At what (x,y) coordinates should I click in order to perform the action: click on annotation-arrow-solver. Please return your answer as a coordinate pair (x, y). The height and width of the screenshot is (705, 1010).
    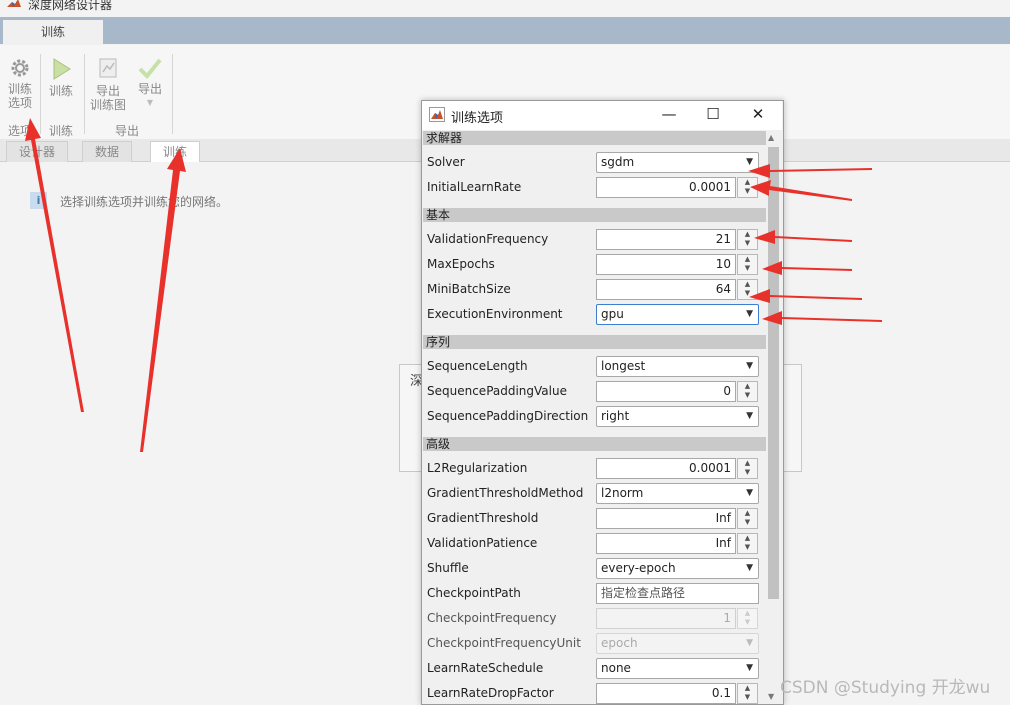
    Looking at the image, I should click on (810, 171).